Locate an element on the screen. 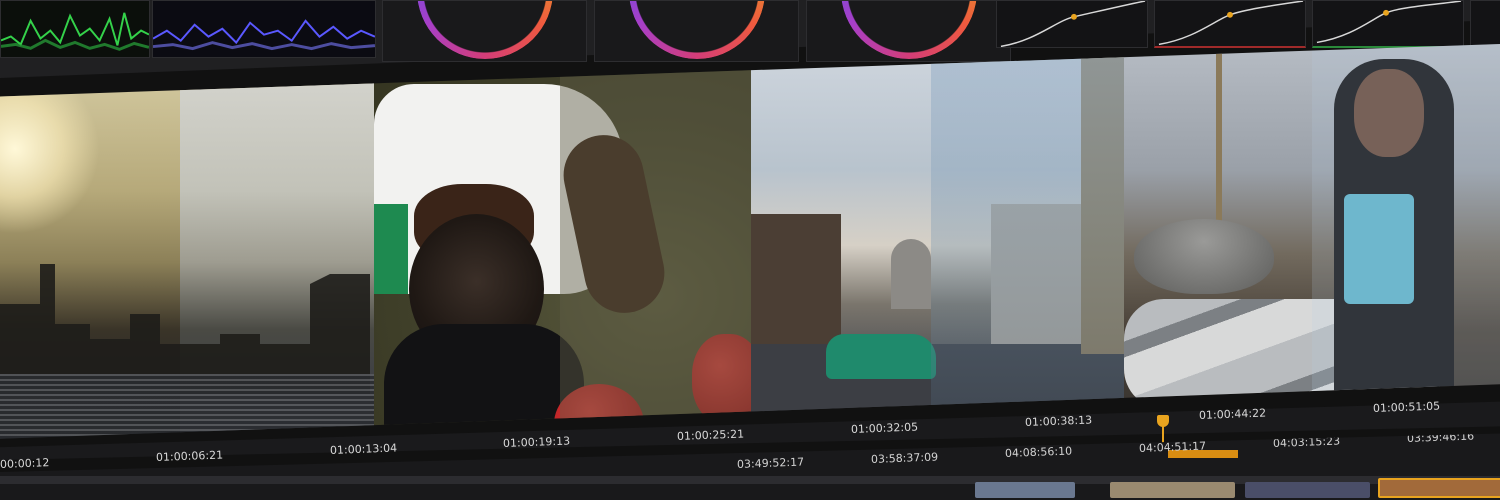 This screenshot has width=1500, height=500. metal-bowl is located at coordinates (1204, 256).